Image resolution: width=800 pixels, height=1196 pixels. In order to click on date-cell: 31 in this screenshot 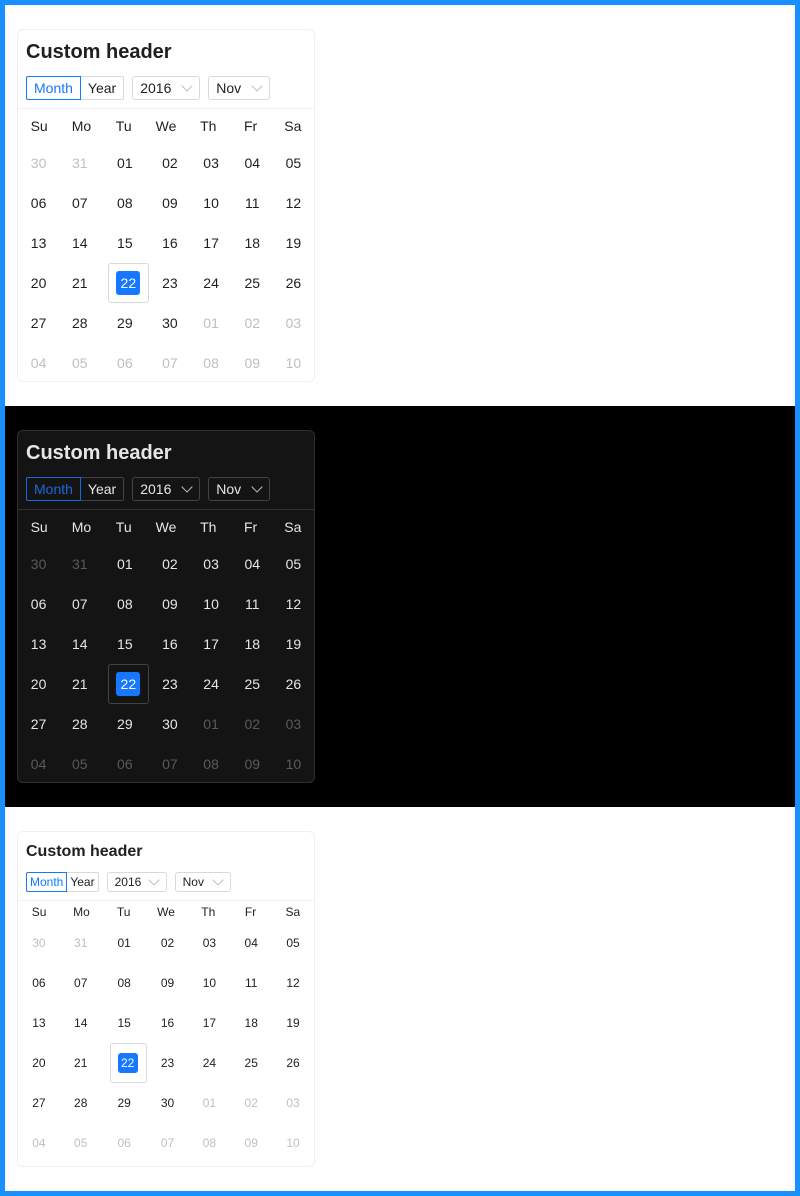, I will do `click(81, 943)`.